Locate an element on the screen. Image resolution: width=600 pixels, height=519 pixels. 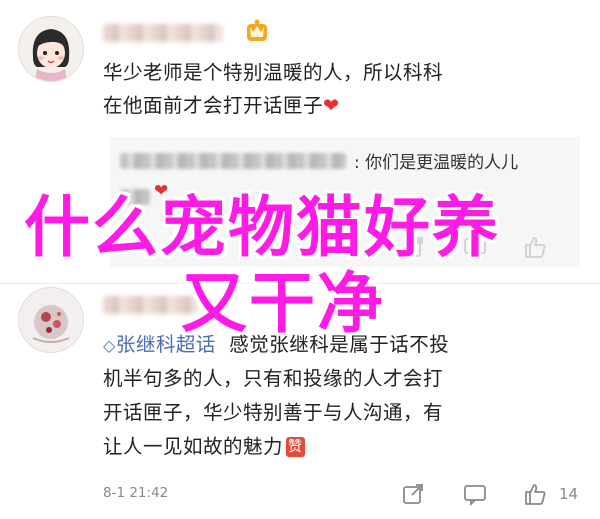
timestamp: 8-1 21:42 is located at coordinates (136, 493).